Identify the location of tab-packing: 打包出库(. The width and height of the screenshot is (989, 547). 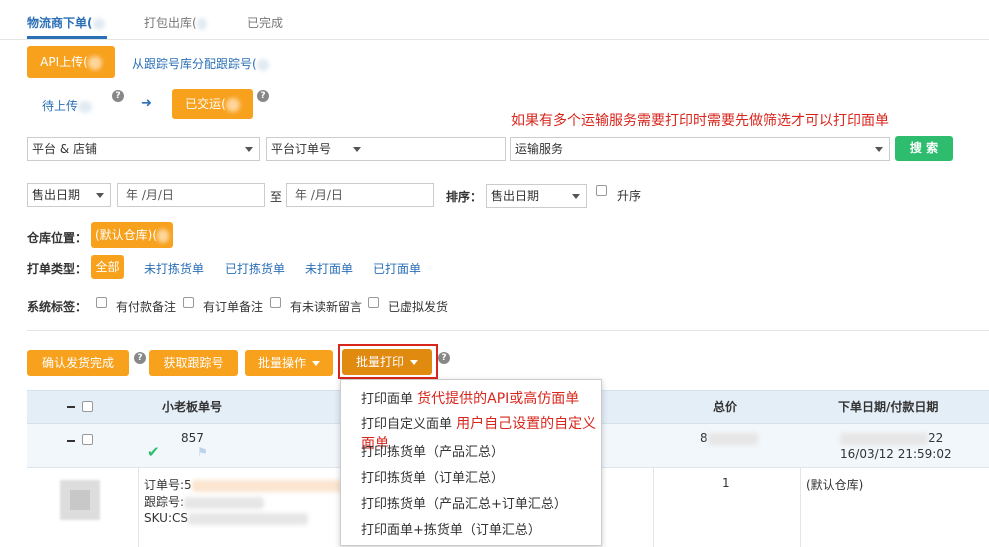
(175, 22).